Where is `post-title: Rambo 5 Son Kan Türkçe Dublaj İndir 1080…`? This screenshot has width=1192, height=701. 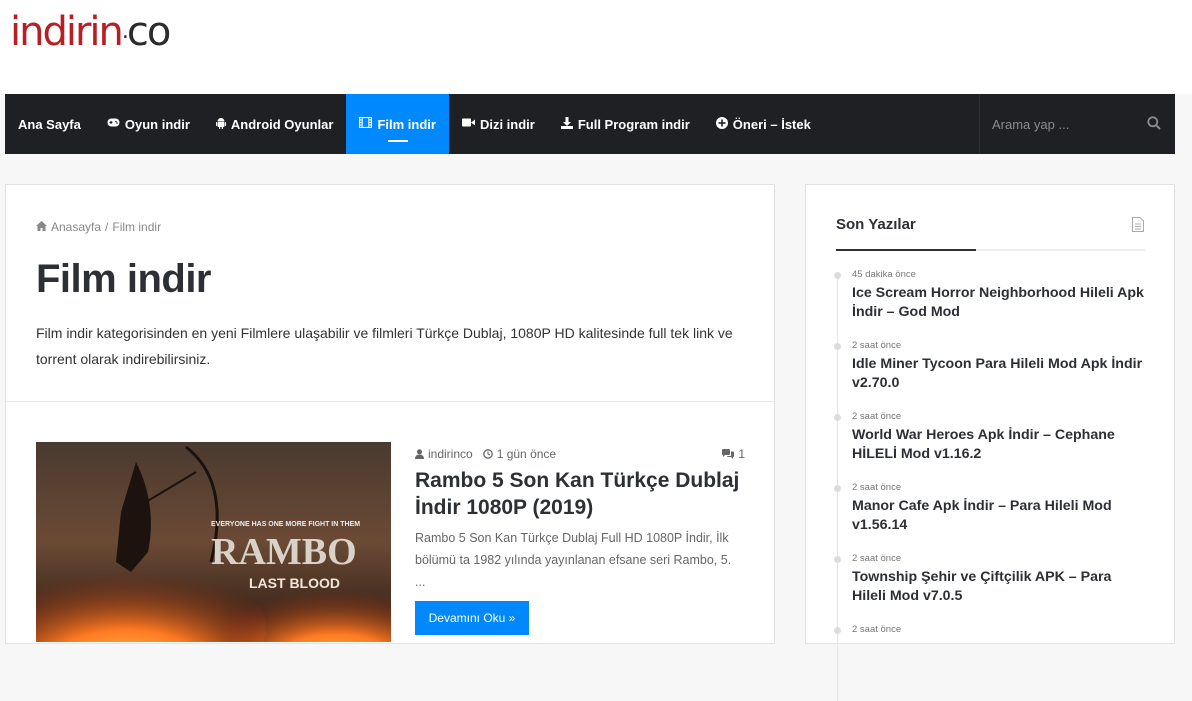
post-title: Rambo 5 Son Kan Türkçe Dublaj İndir 1080… is located at coordinates (580, 494).